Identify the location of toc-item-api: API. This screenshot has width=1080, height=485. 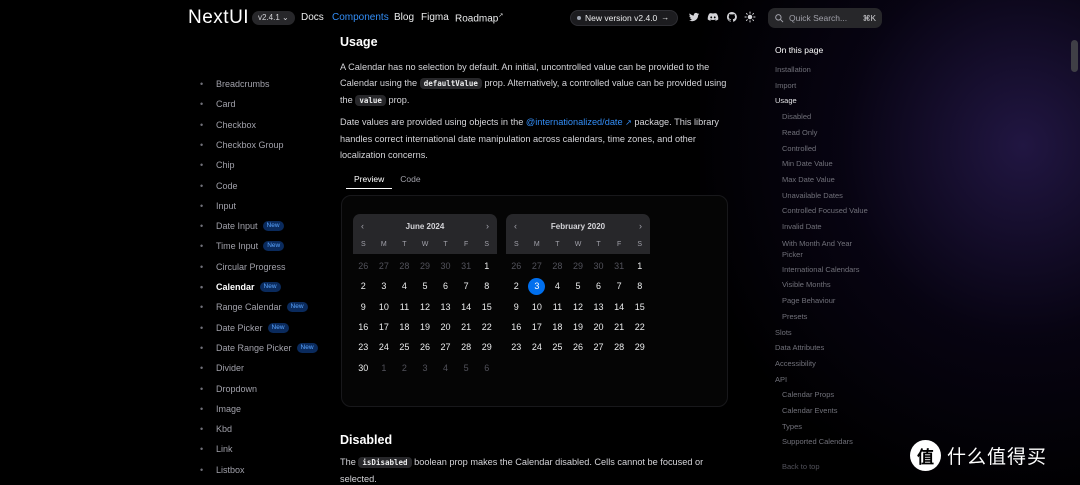
(781, 379).